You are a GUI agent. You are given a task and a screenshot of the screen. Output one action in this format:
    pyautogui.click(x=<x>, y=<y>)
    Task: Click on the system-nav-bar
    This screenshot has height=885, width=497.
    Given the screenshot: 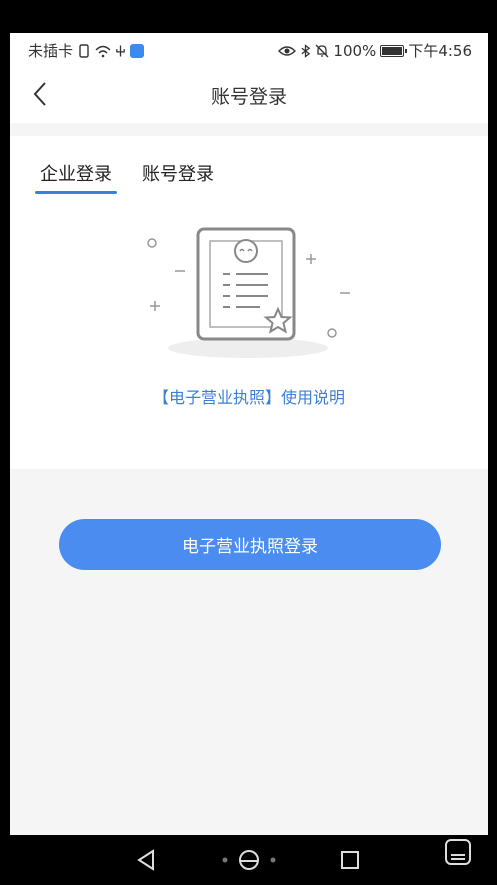 What is the action you would take?
    pyautogui.click(x=248, y=860)
    